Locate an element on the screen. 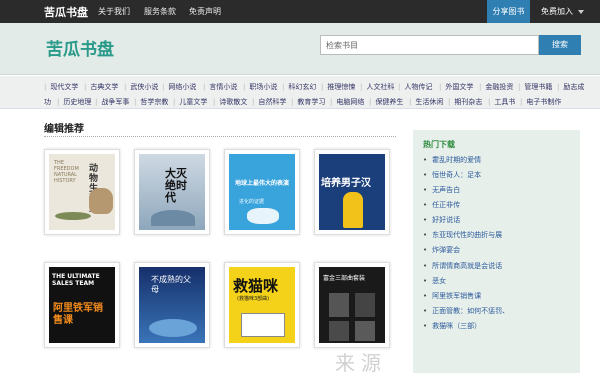 This screenshot has height=373, width=600. section-title-recommend: 编辑推荐 is located at coordinates (64, 129).